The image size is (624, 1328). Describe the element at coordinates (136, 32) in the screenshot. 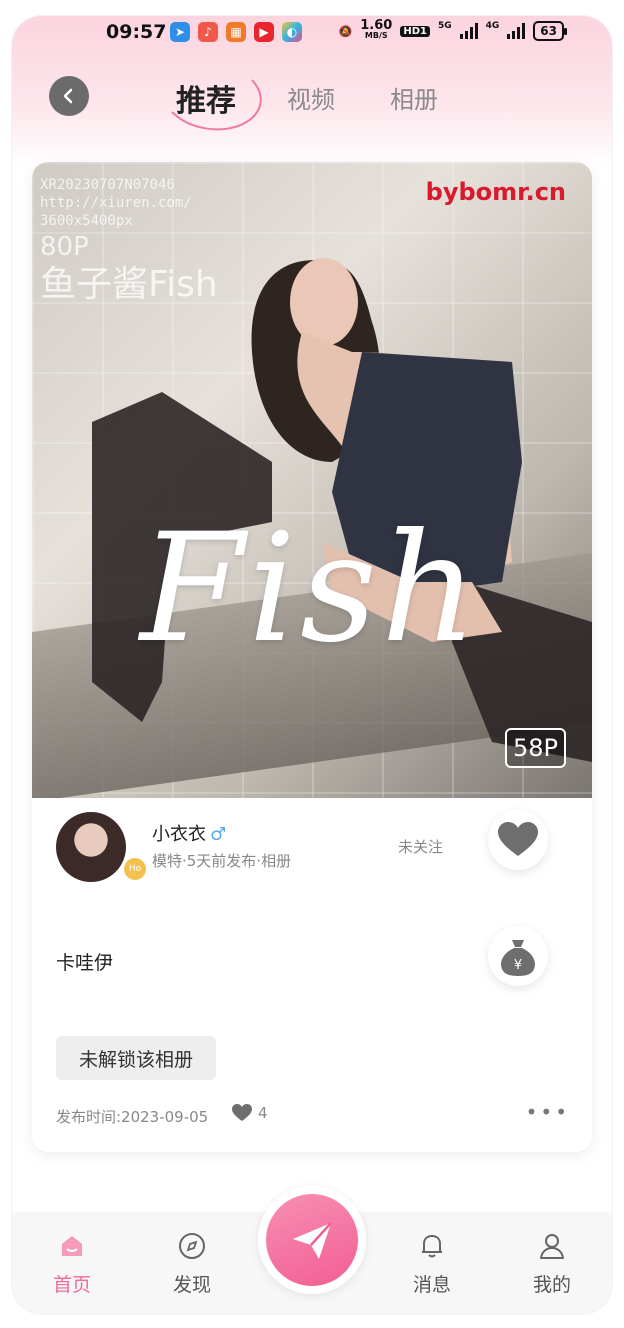

I see `status-time: 09:57` at that location.